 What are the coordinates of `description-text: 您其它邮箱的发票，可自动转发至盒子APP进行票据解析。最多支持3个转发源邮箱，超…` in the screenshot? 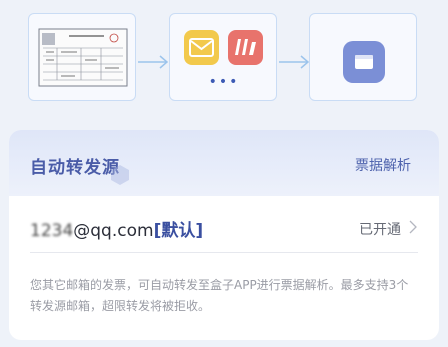 It's located at (219, 295).